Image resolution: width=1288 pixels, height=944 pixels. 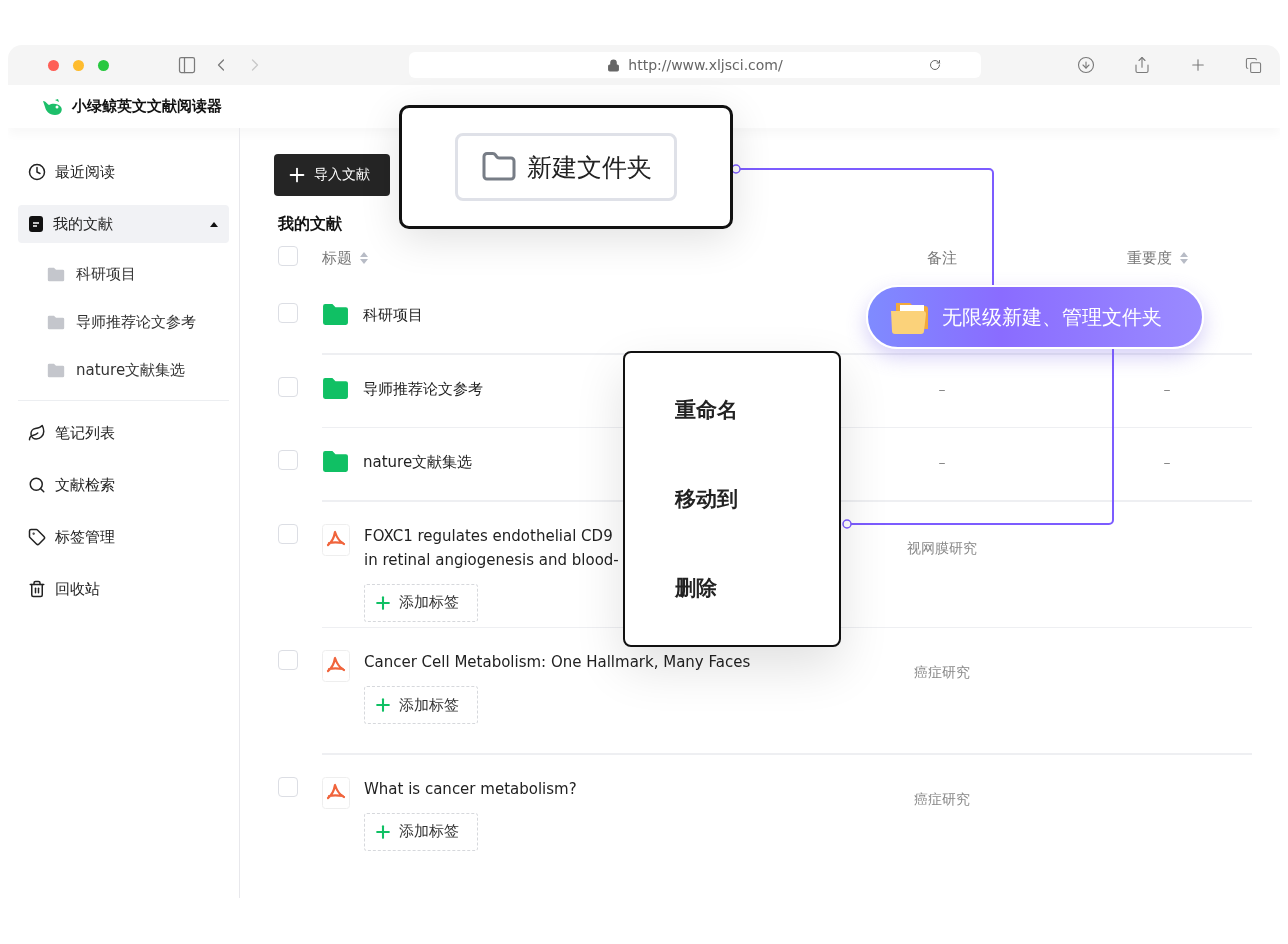 I want to click on new-tab-icon, so click(x=1198, y=65).